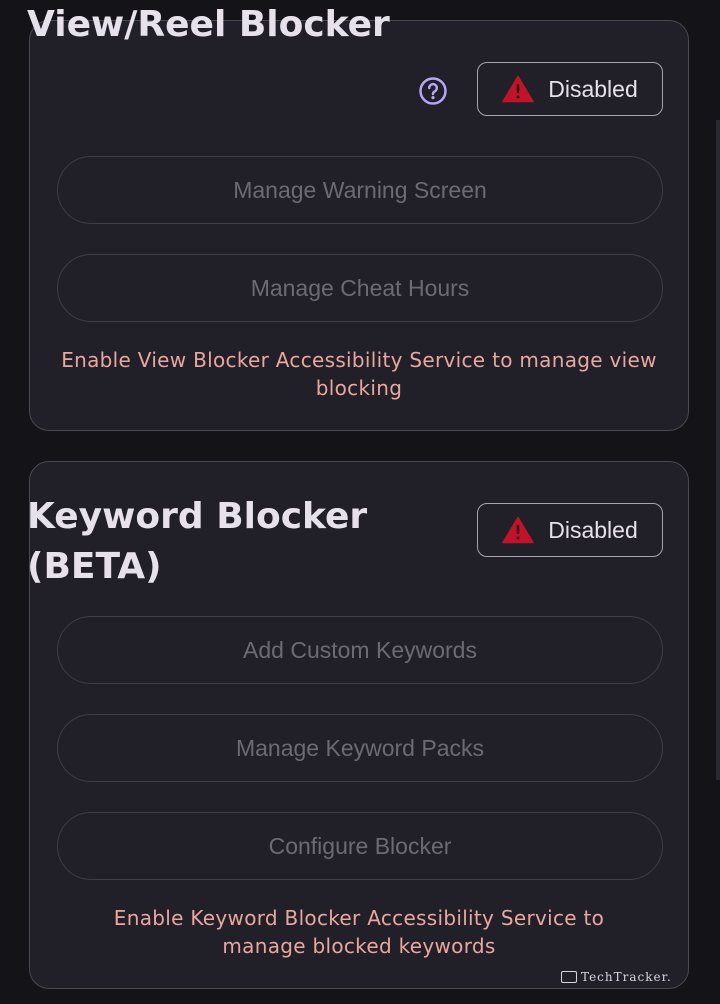 The height and width of the screenshot is (1004, 720). I want to click on watermark-text: TechTracker., so click(626, 977).